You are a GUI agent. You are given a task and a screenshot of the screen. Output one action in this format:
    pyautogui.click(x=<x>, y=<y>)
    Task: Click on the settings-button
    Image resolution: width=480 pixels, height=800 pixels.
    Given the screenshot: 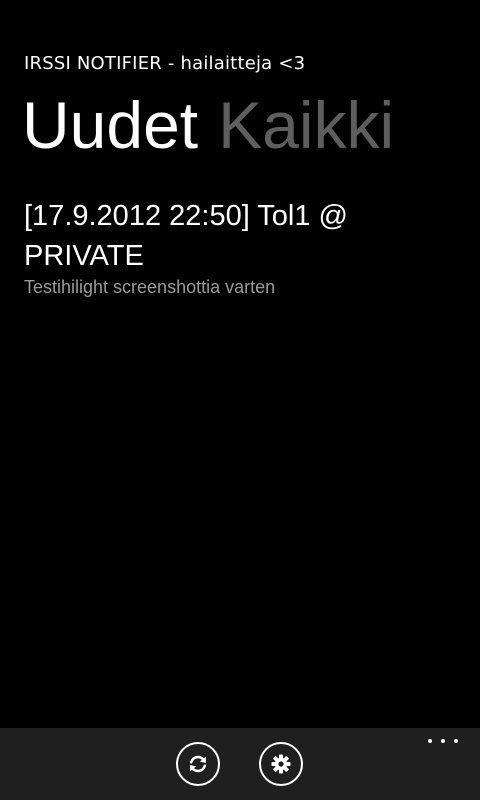 What is the action you would take?
    pyautogui.click(x=281, y=764)
    